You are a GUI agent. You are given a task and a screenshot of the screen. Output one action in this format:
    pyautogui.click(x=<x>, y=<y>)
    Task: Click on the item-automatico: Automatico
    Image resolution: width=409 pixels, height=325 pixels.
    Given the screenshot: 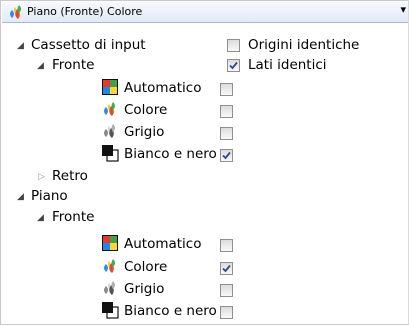 What is the action you would take?
    pyautogui.click(x=163, y=88)
    